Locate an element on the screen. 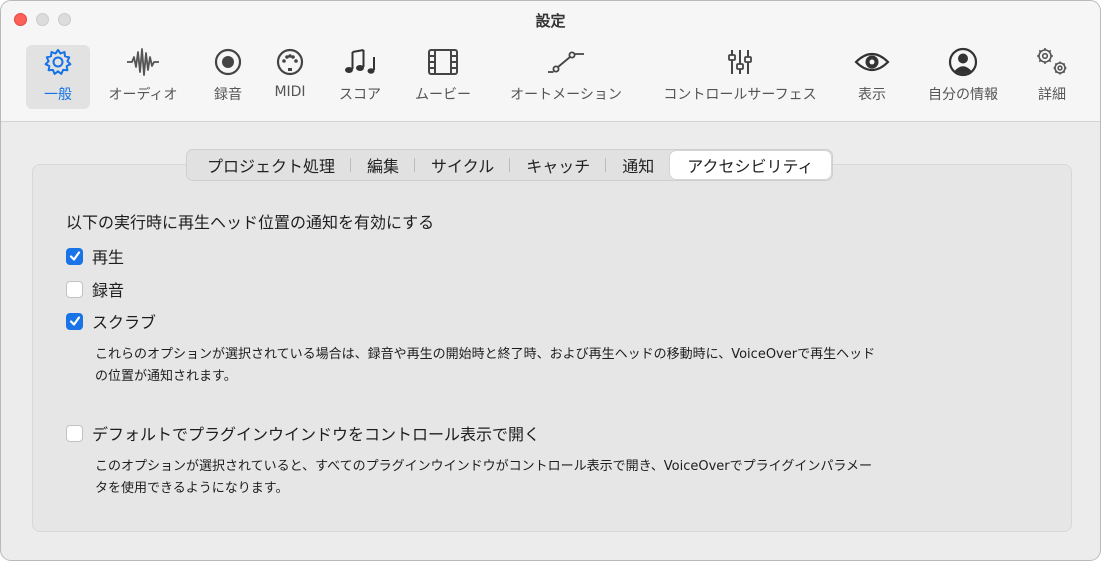 The width and height of the screenshot is (1101, 561). scrub-label: スクラブ is located at coordinates (124, 322).